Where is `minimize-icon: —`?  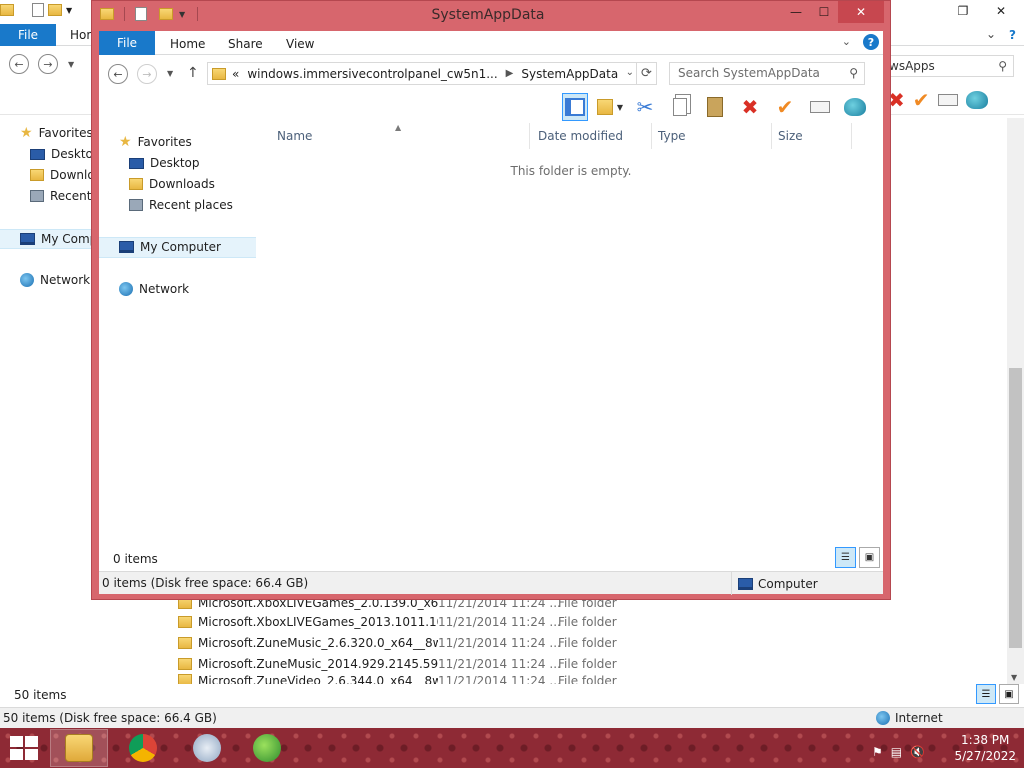
minimize-icon: — is located at coordinates (796, 12).